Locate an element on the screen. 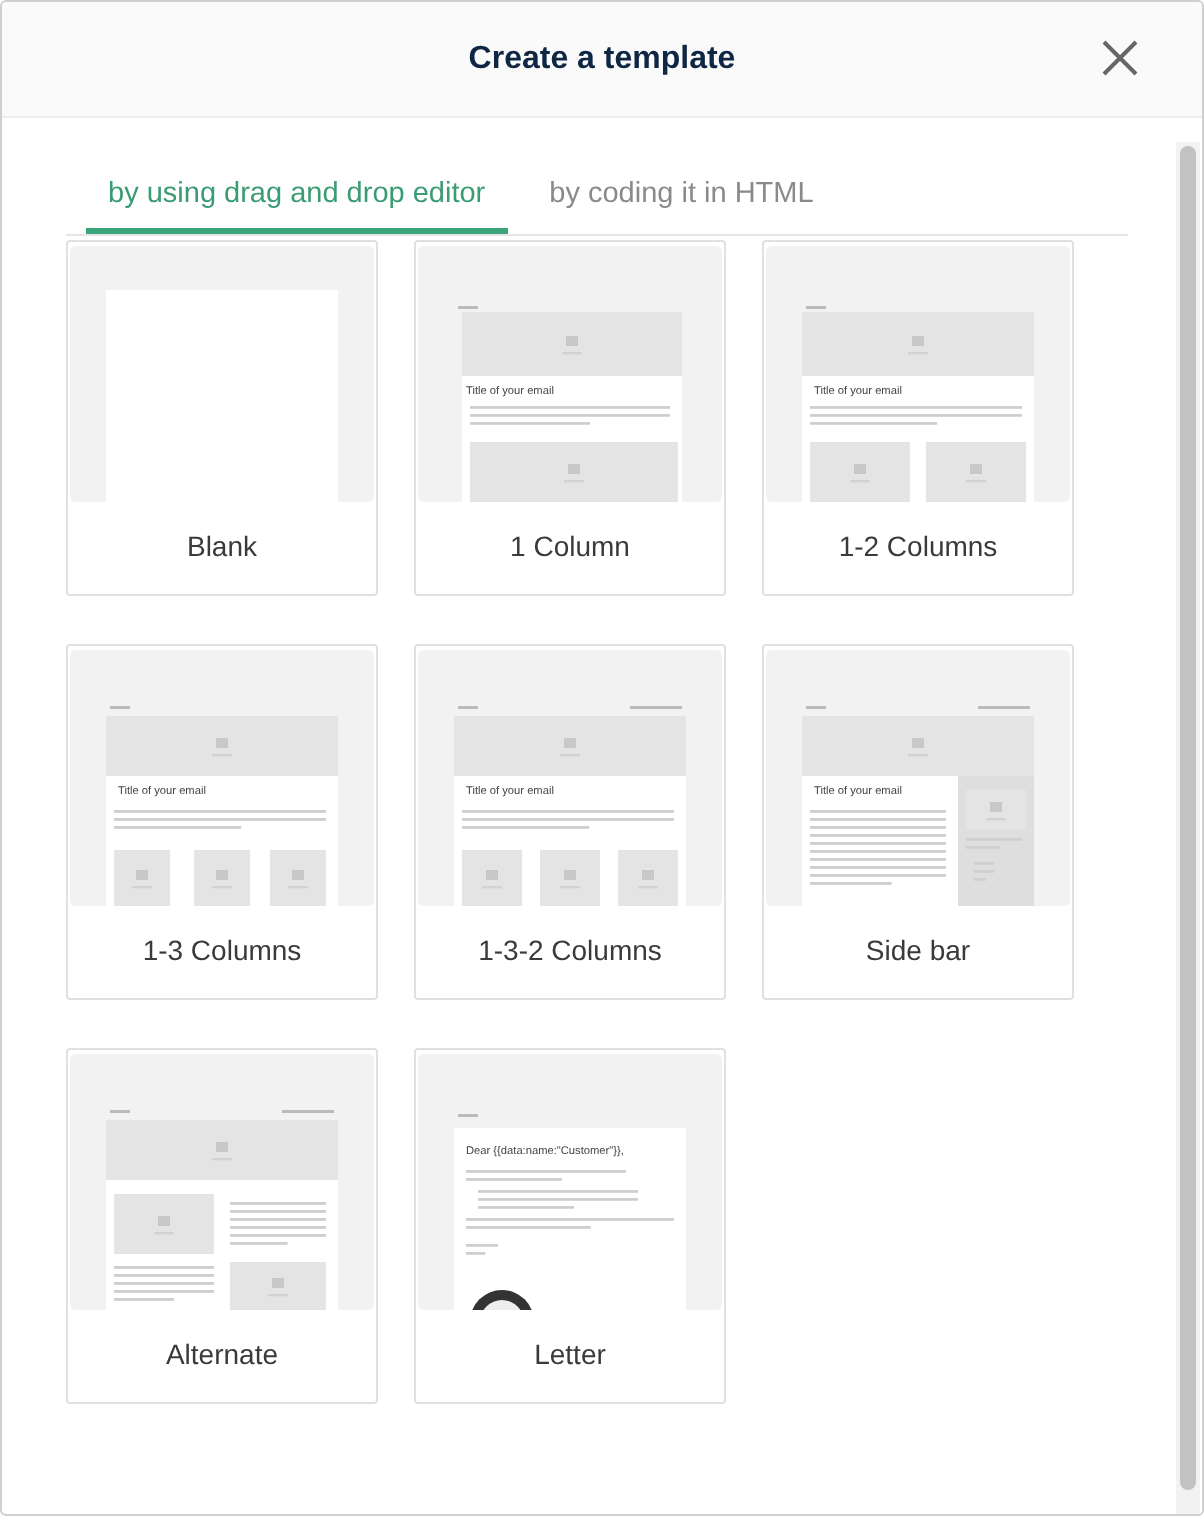  close-icon is located at coordinates (1120, 58).